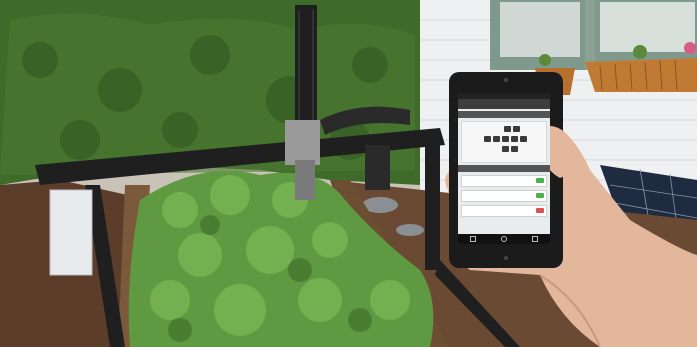  I want to click on electronics-box, so click(71, 232).